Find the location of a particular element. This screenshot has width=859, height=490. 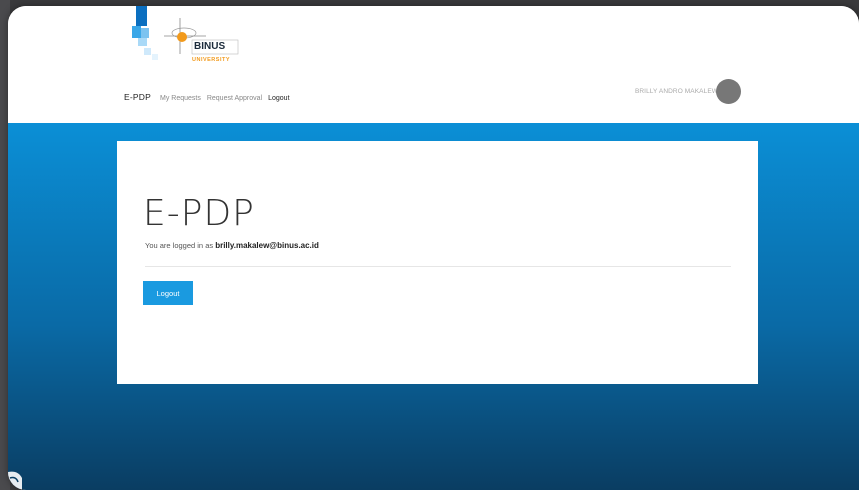

user-email: brilly.makalew@binus.ac.id is located at coordinates (267, 245).